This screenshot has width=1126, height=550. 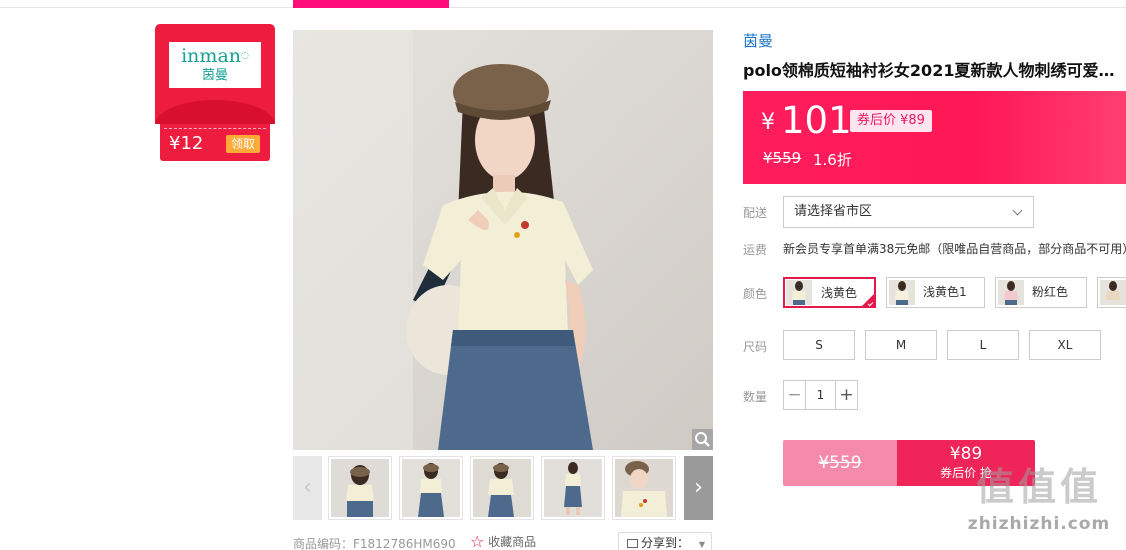 I want to click on region-select: 请选择省市区, so click(x=908, y=212).